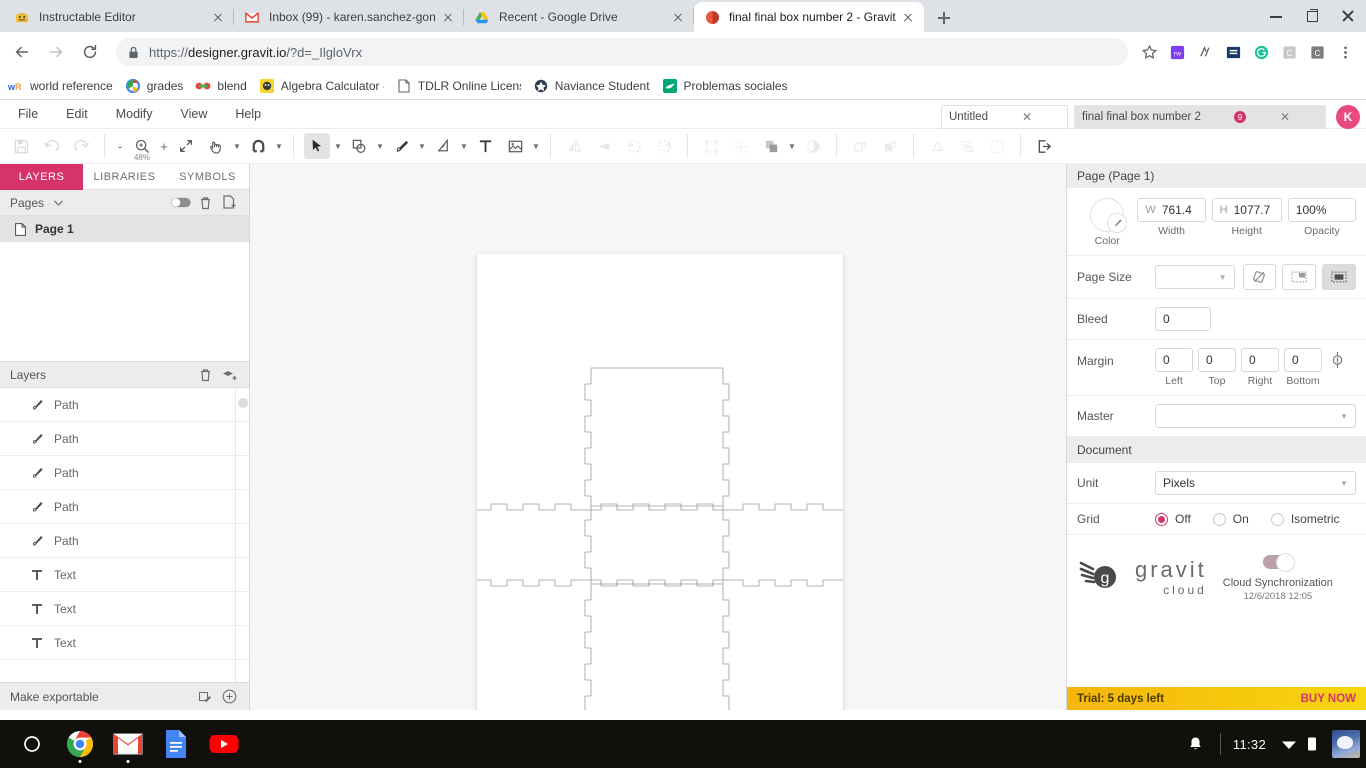 The image size is (1366, 768). What do you see at coordinates (1200, 117) in the screenshot?
I see `document-tab-final-box: final final box number 2 9 ✕` at bounding box center [1200, 117].